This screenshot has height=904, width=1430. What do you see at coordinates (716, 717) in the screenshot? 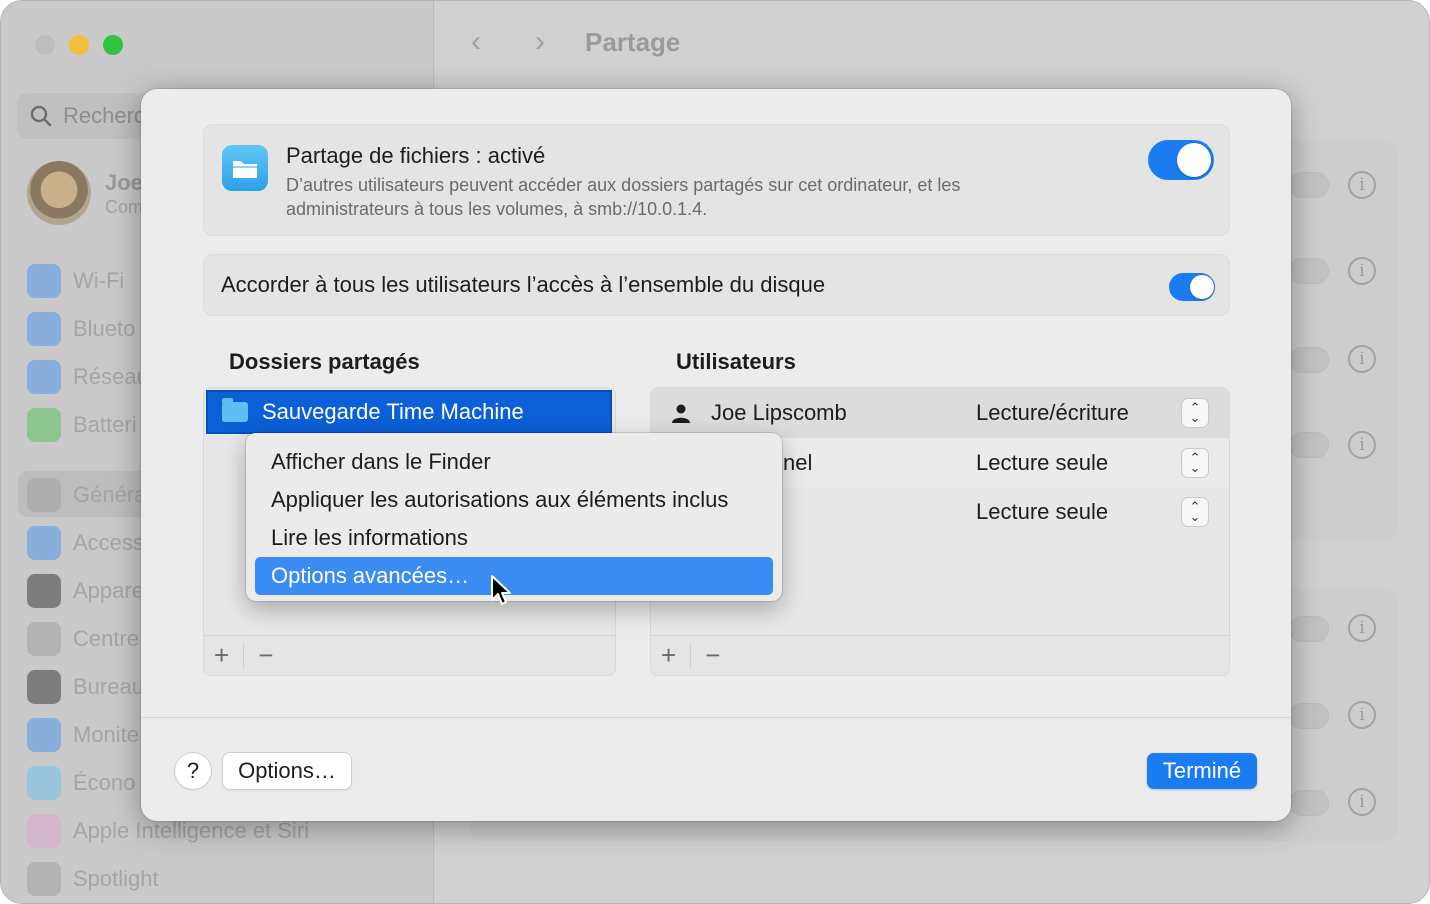
I see `bottom-divider` at bounding box center [716, 717].